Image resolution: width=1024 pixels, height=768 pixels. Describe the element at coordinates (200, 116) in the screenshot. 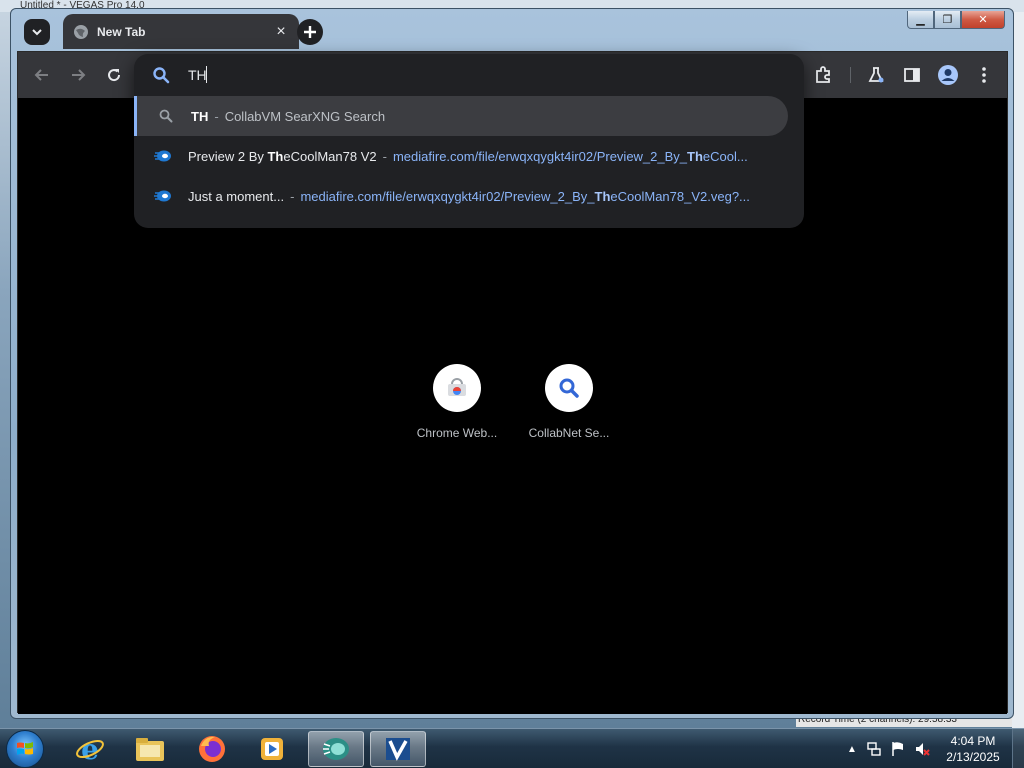

I see `suggestion-text: TH` at that location.